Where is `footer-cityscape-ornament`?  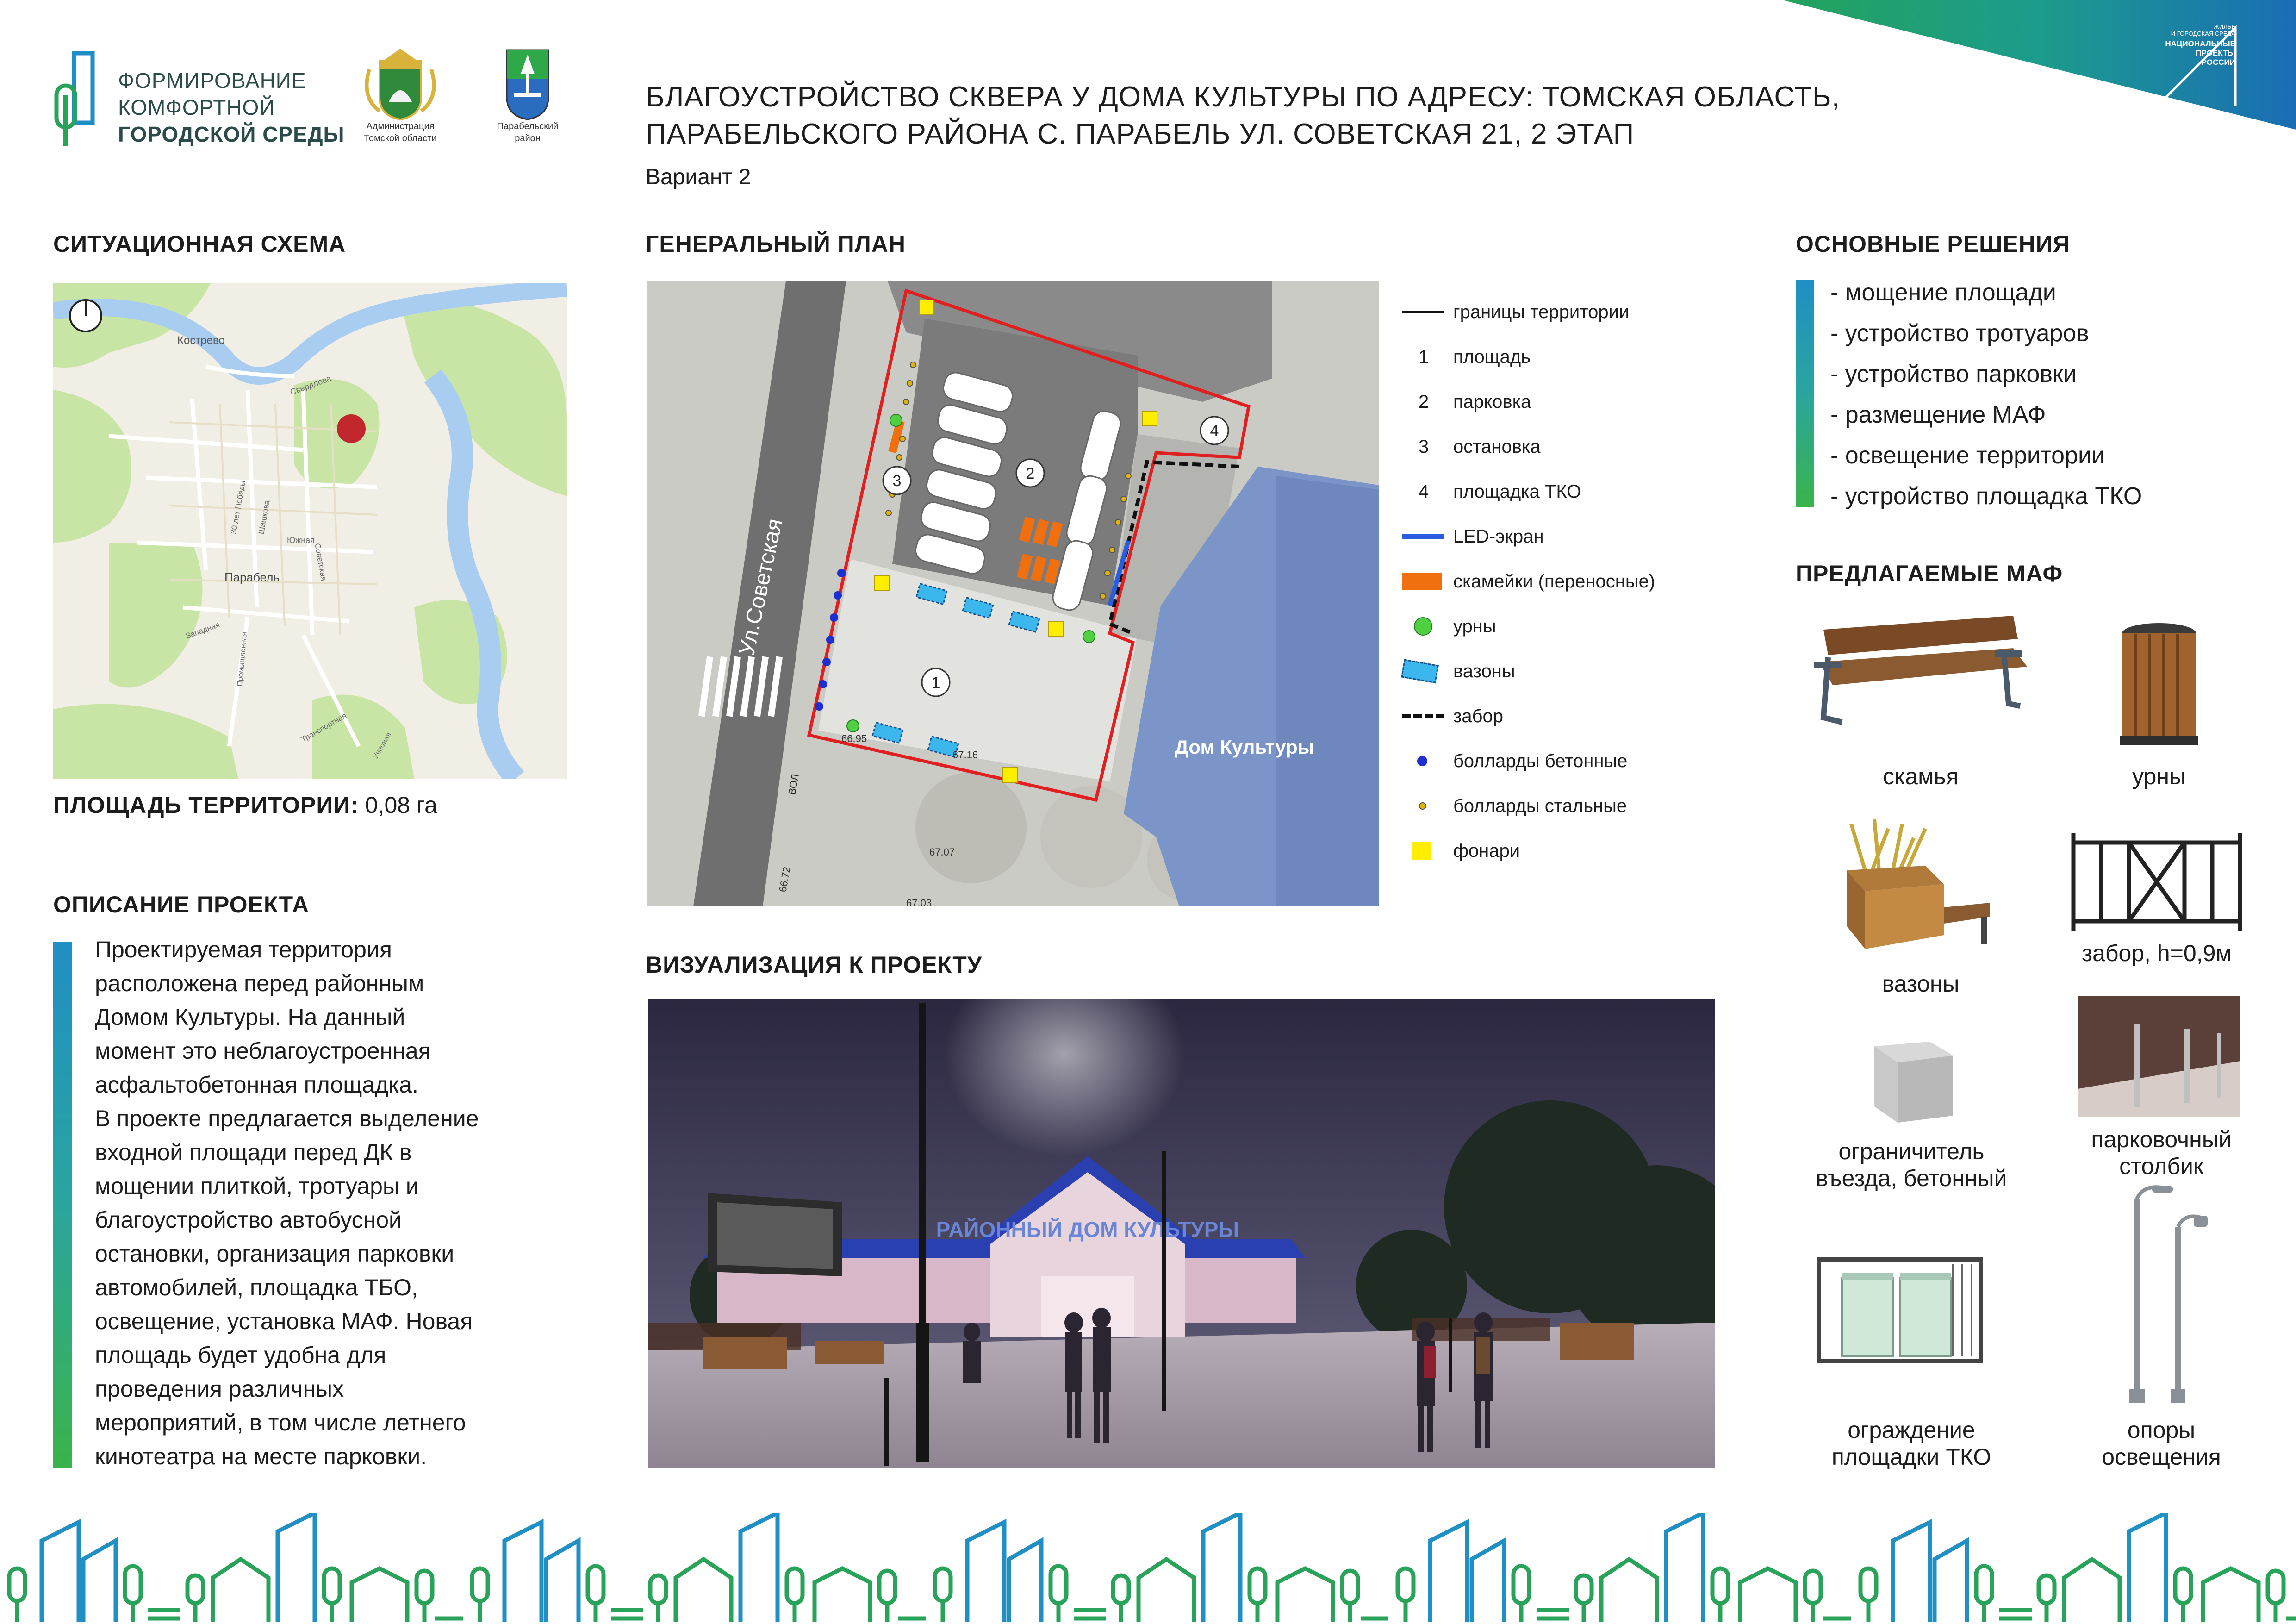
footer-cityscape-ornament is located at coordinates (1148, 1568).